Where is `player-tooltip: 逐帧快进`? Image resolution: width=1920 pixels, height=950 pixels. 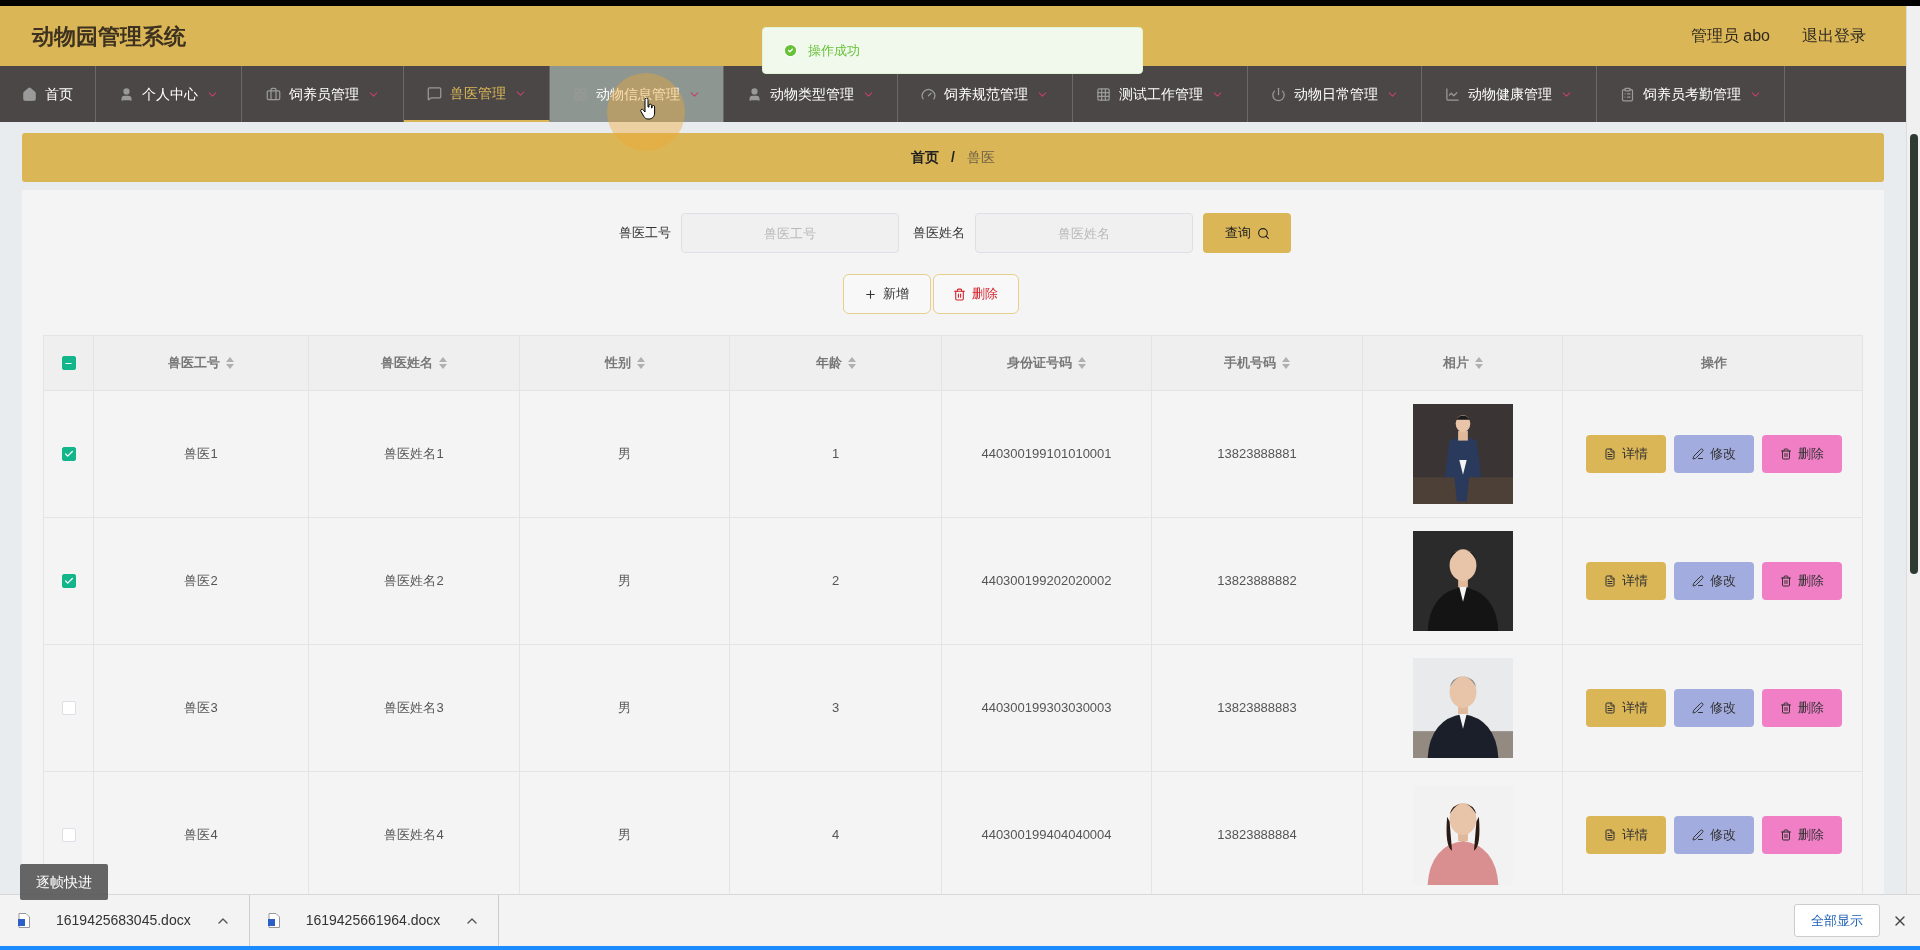 player-tooltip: 逐帧快进 is located at coordinates (64, 882).